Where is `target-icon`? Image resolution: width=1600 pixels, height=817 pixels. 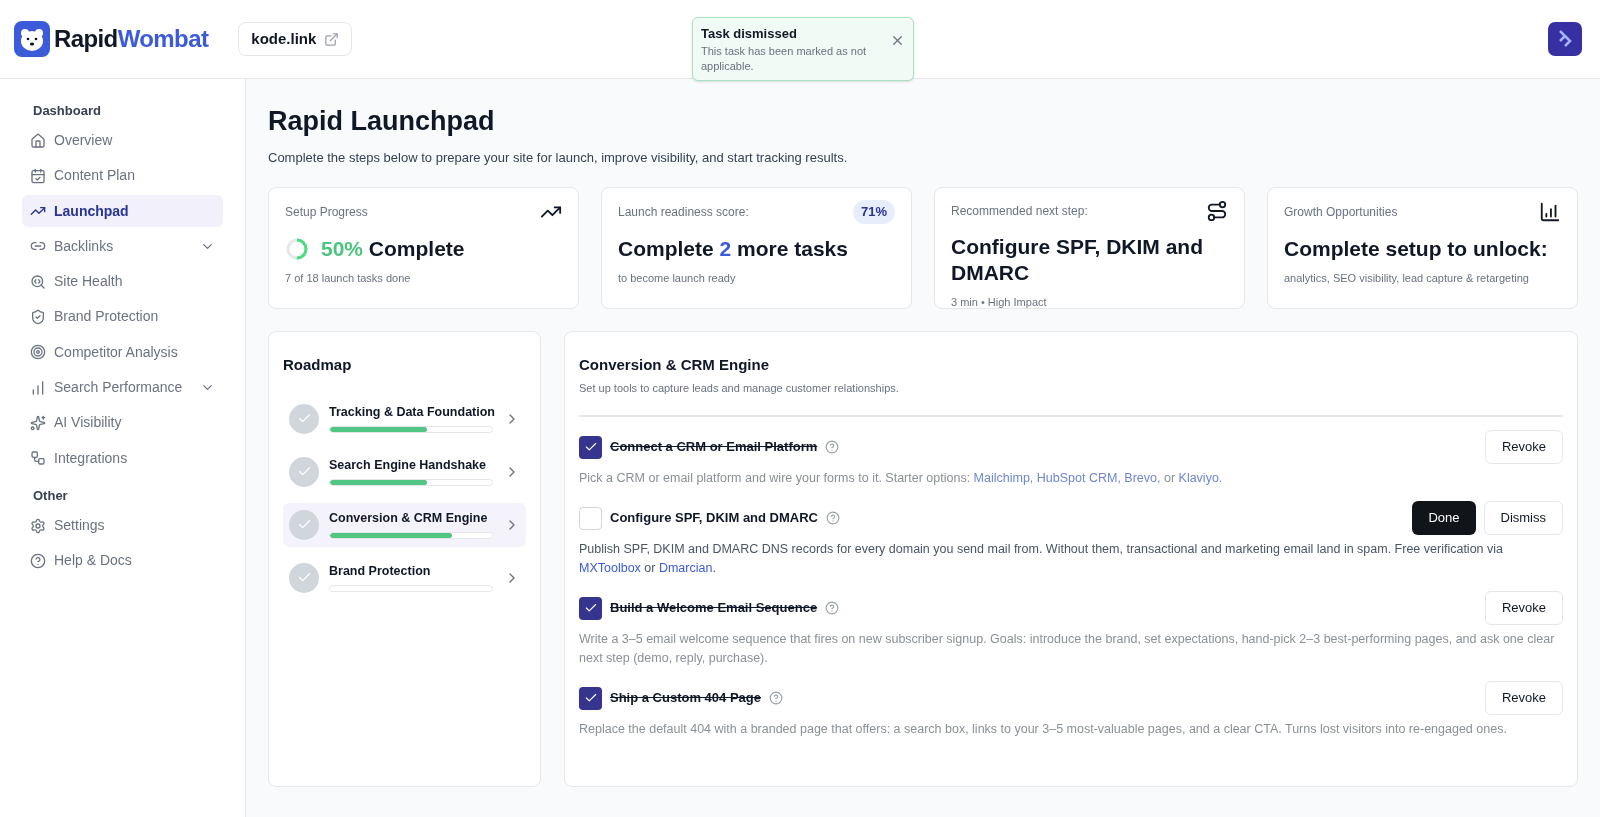 target-icon is located at coordinates (38, 352).